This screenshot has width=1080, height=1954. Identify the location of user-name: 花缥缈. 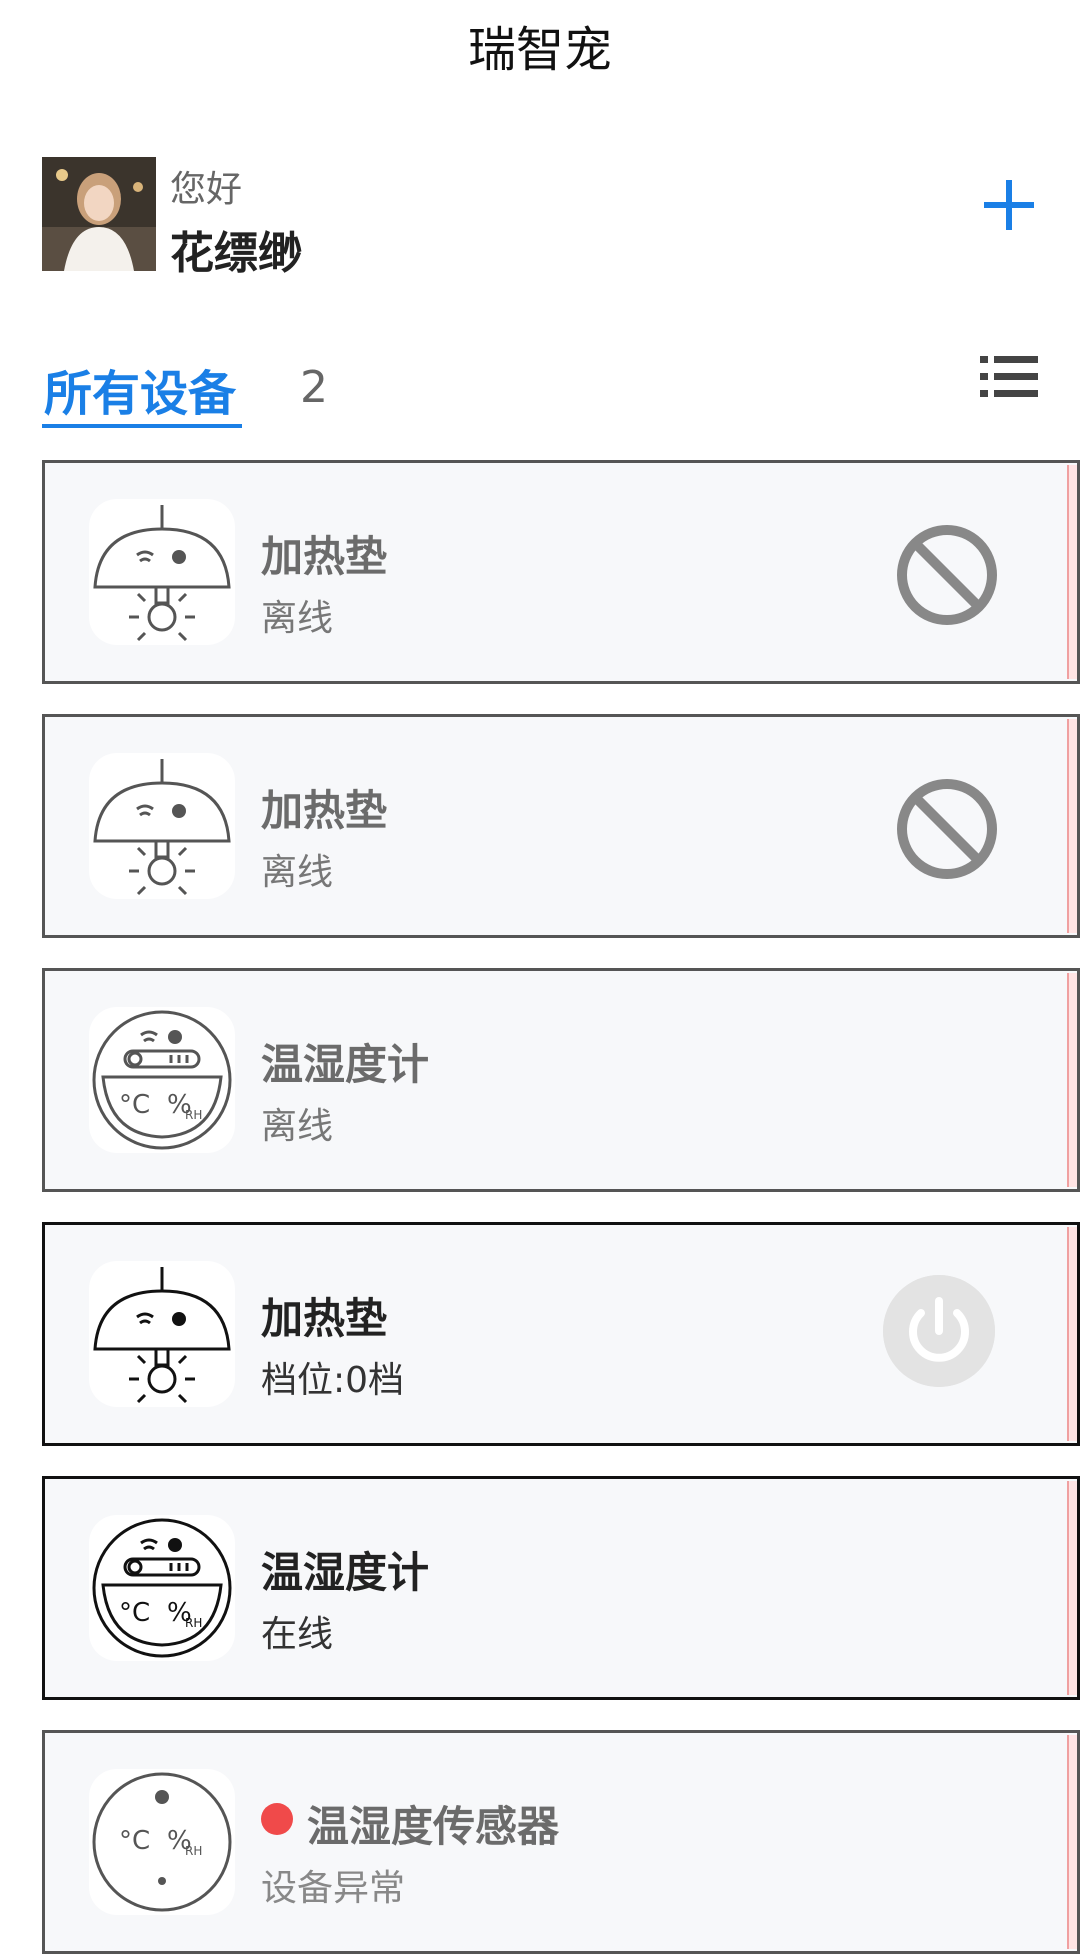
(236, 253).